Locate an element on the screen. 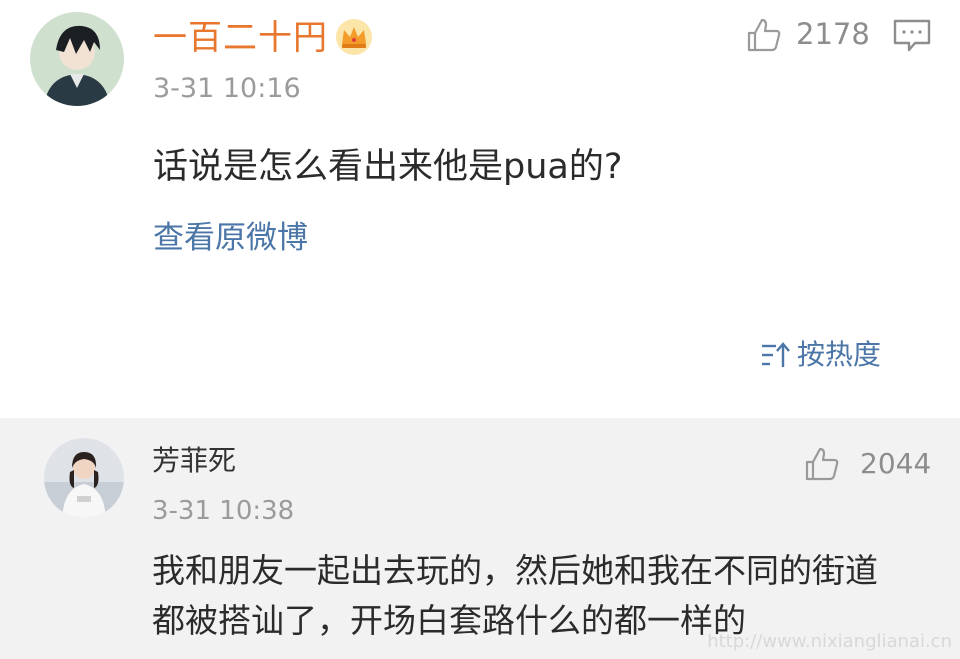  reply-time: 3-31 10:38 is located at coordinates (223, 511).